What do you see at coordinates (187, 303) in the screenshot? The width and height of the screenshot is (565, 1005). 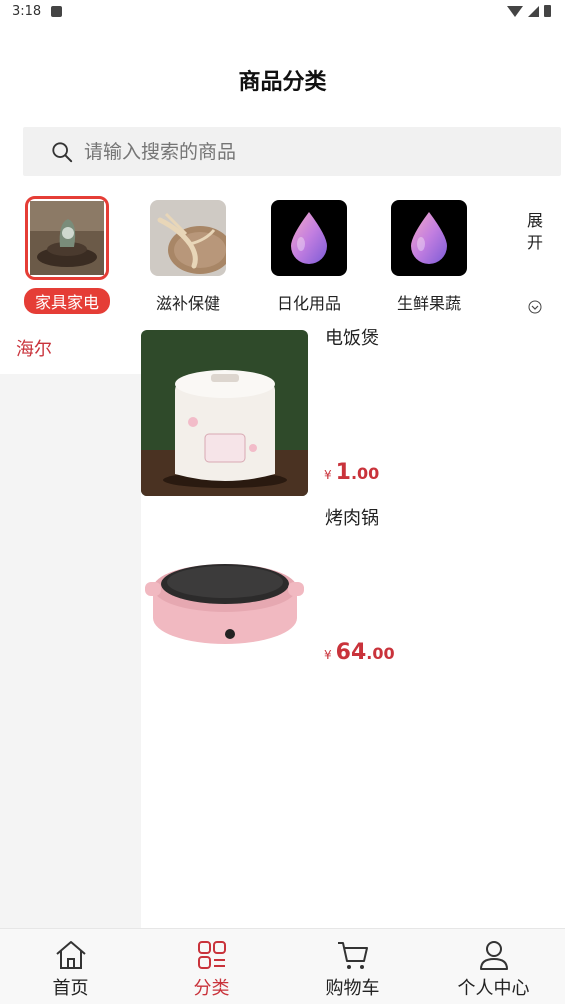 I see `category-label: 滋补保健` at bounding box center [187, 303].